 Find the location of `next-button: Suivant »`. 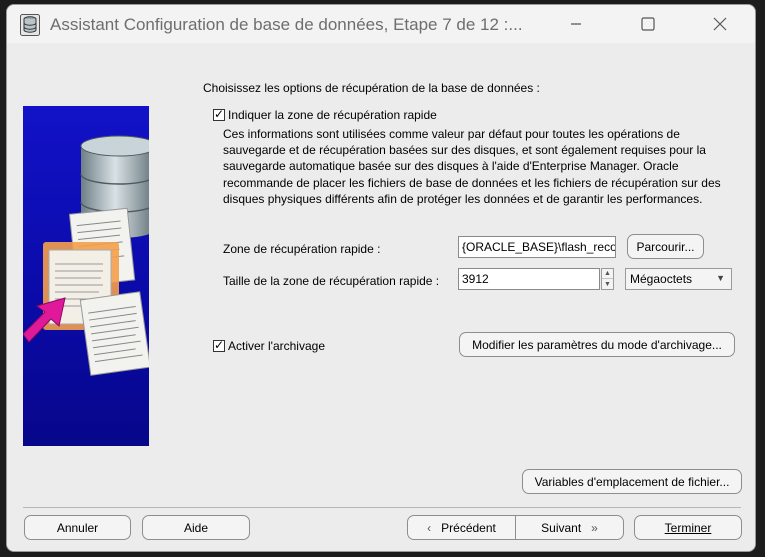

next-button: Suivant » is located at coordinates (569, 527).